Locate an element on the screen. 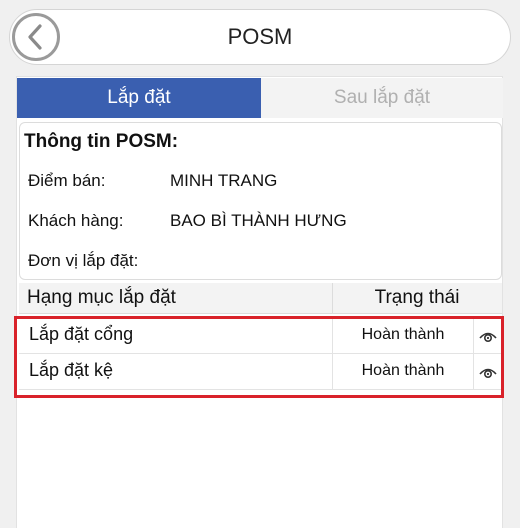 This screenshot has width=520, height=528. info-value: BAO BÌ THÀNH HƯNG is located at coordinates (258, 220).